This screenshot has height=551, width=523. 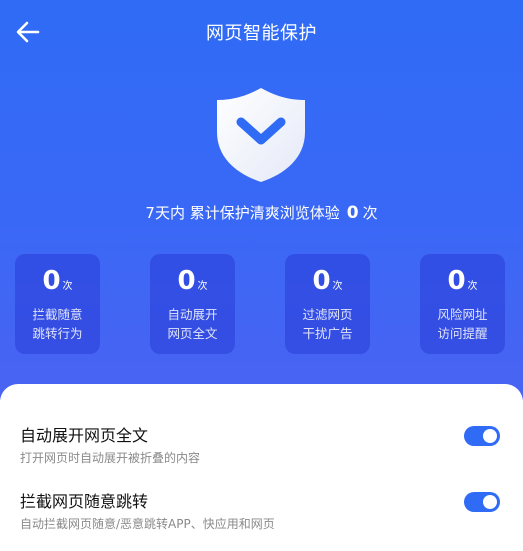 I want to click on setting-block-redirect: 拦截网页随意跳转 自动拦截网页随意/恶意跳转APP、快应用和网页, so click(x=261, y=509).